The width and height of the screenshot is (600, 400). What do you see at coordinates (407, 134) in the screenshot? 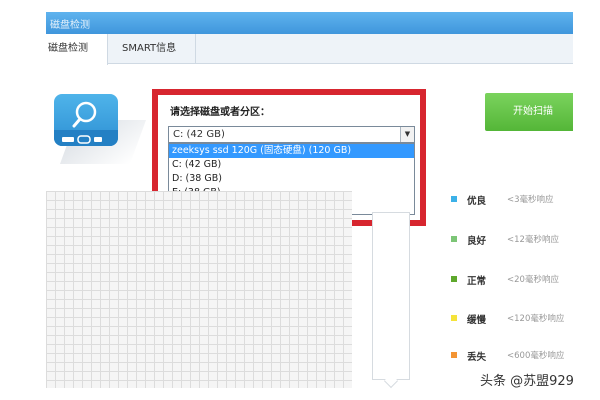
I see `chevron-down-icon: ▼` at bounding box center [407, 134].